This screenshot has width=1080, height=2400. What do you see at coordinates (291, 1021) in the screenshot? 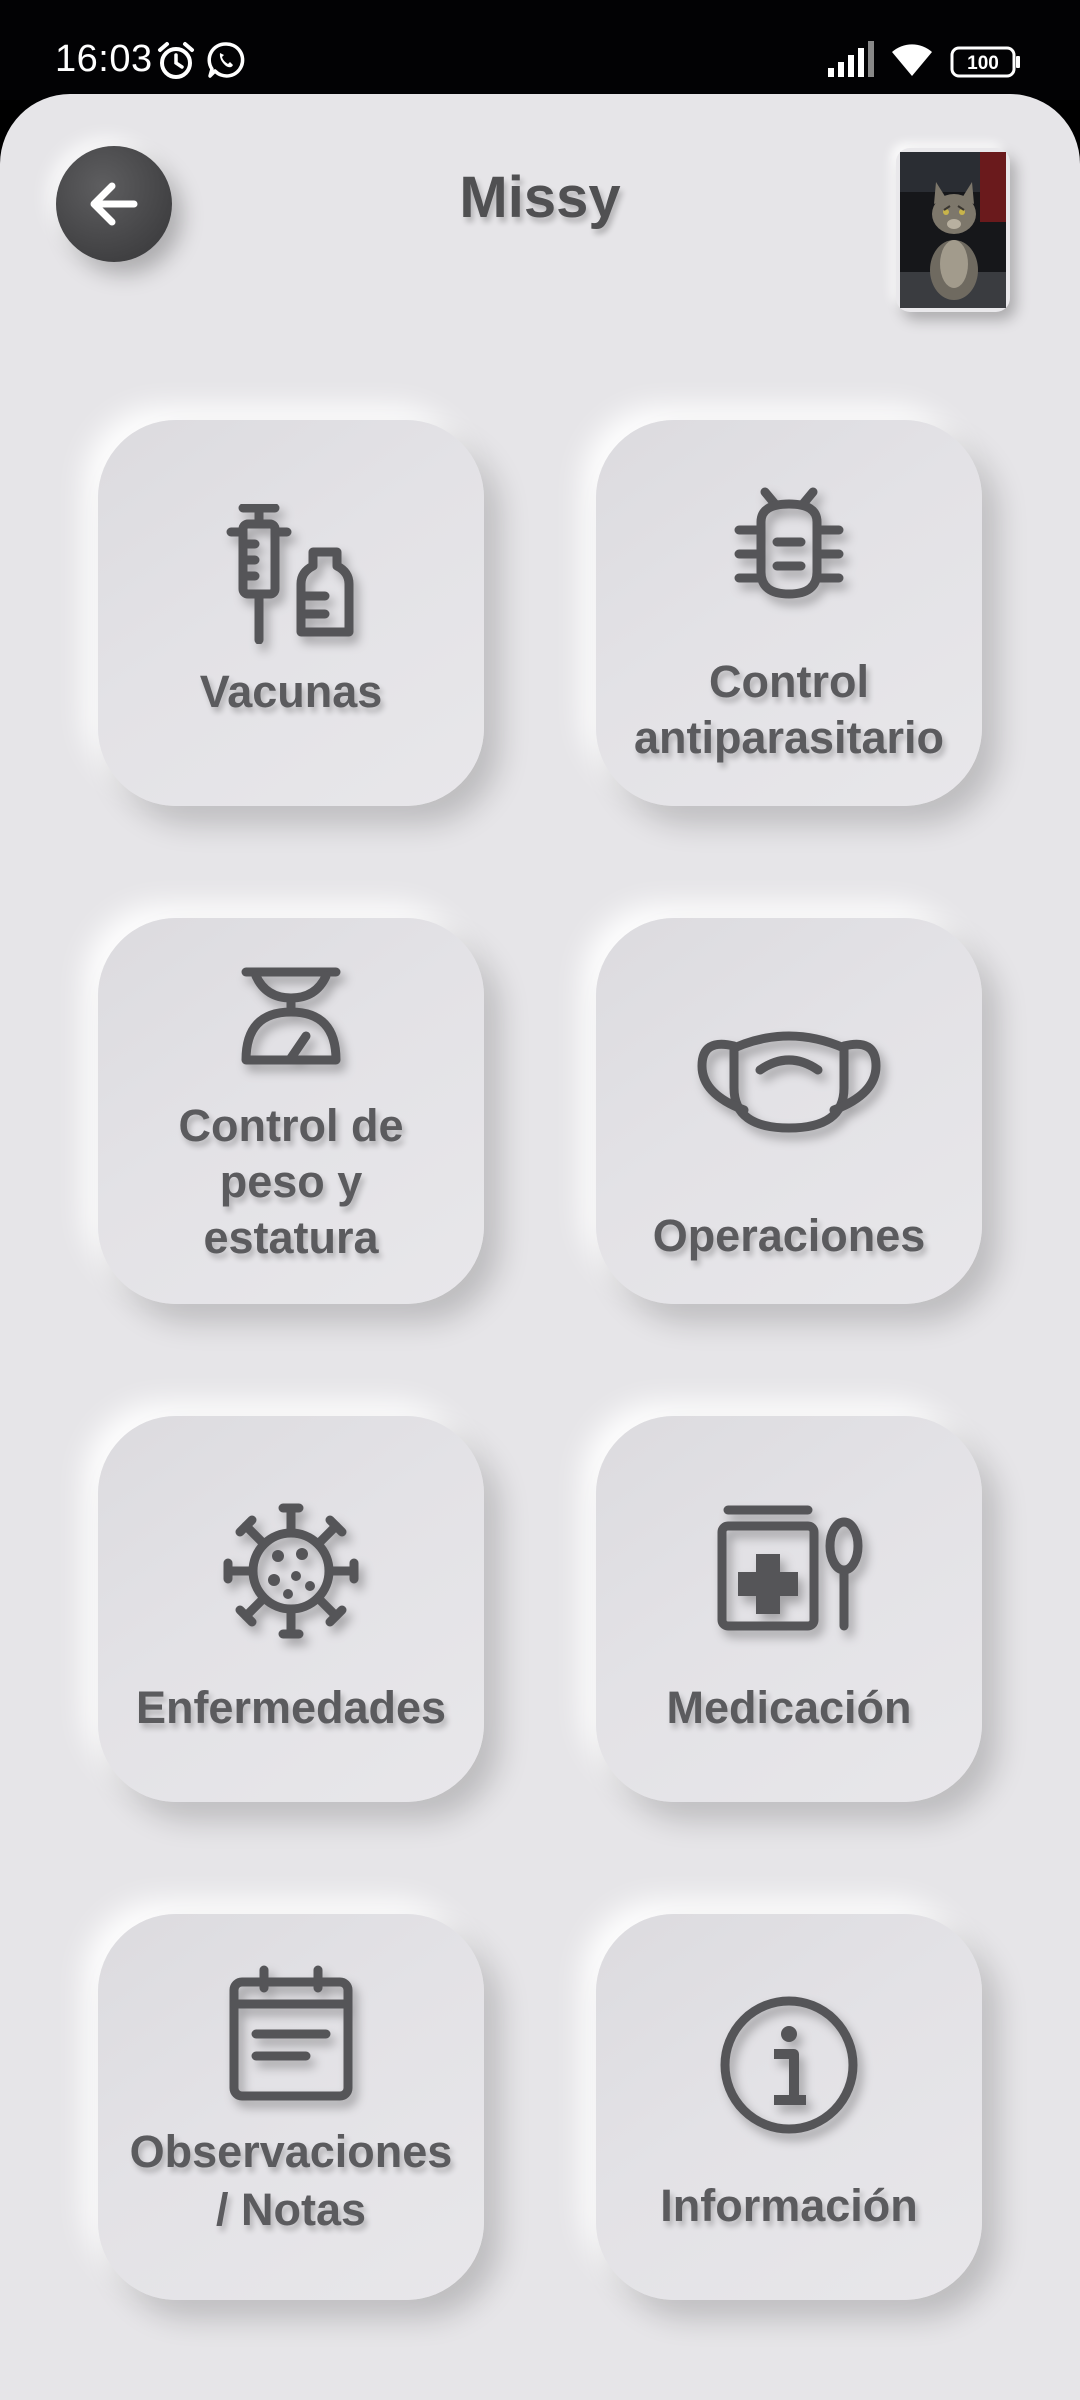
I see `scale-icon` at bounding box center [291, 1021].